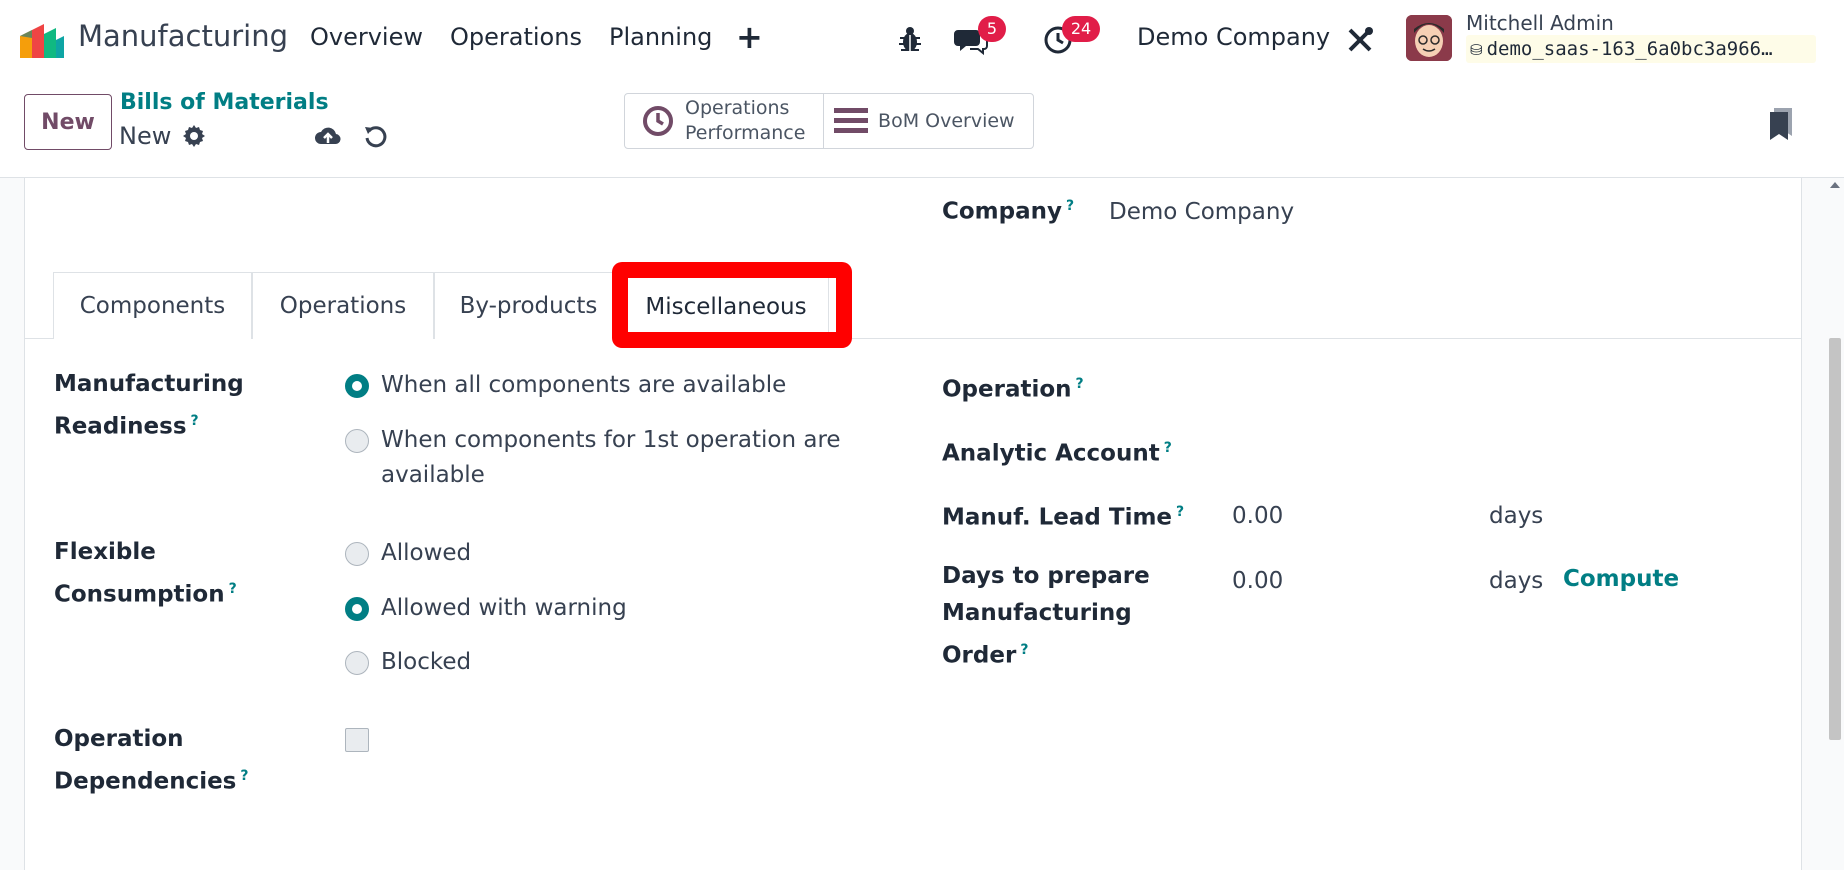  What do you see at coordinates (376, 136) in the screenshot?
I see `undo-icon` at bounding box center [376, 136].